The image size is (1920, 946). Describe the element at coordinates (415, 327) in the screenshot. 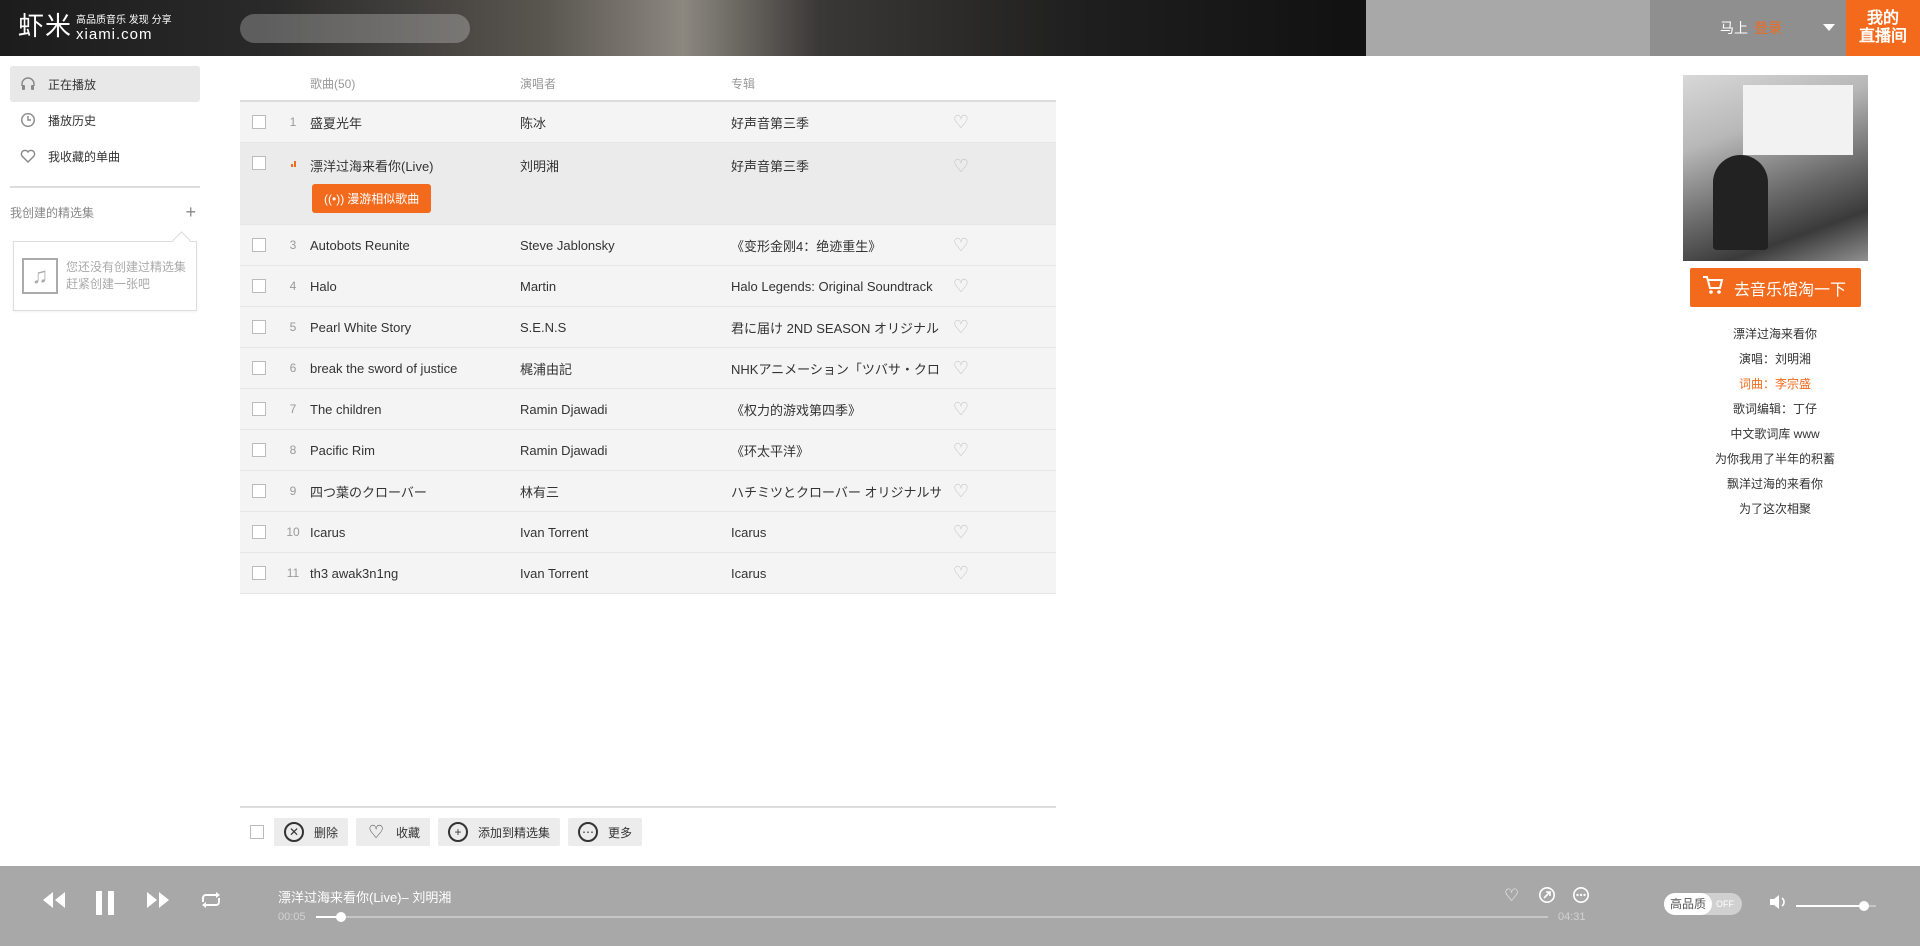

I see `song-title: Pearl White Story` at that location.